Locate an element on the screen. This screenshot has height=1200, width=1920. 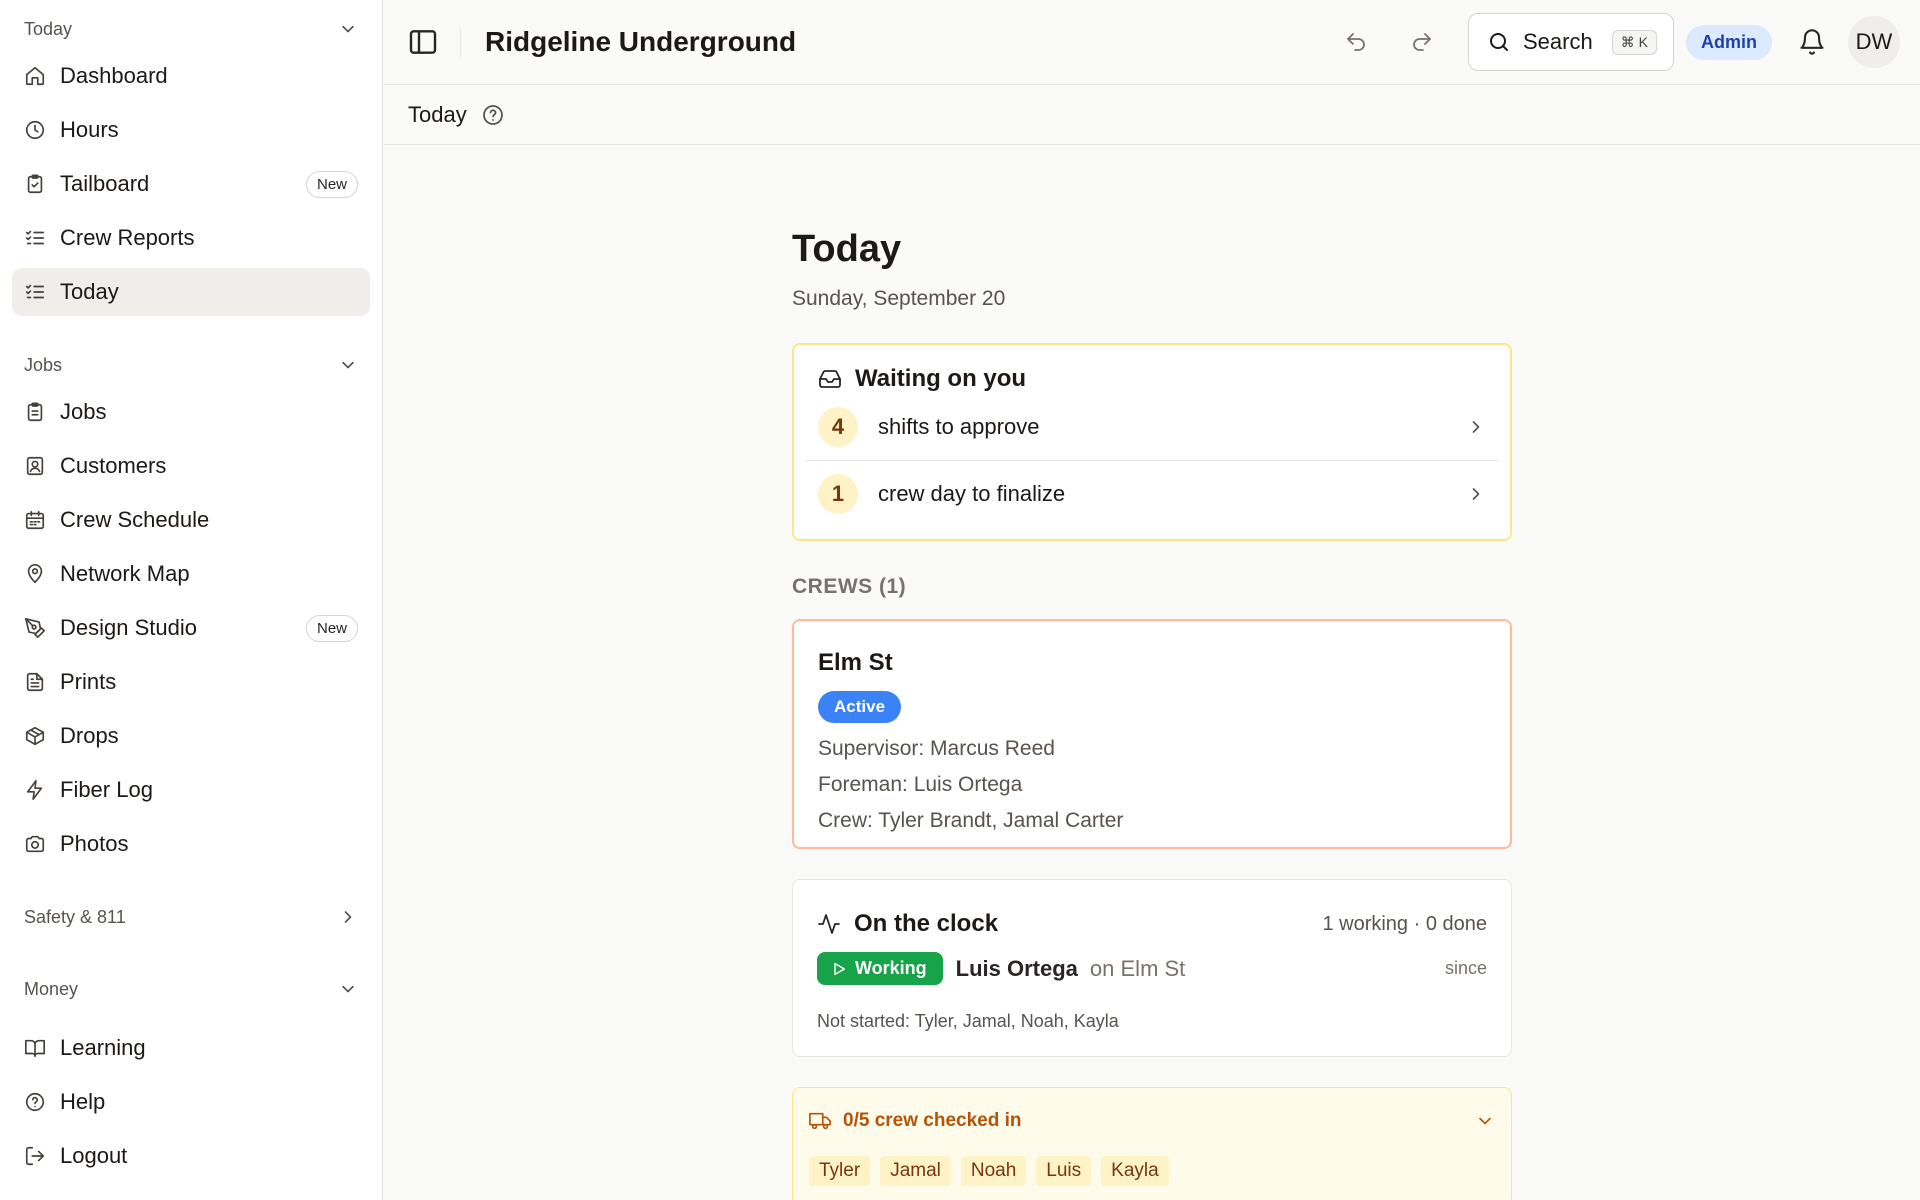
sidebar-item-label: Crew Schedule is located at coordinates (135, 519).